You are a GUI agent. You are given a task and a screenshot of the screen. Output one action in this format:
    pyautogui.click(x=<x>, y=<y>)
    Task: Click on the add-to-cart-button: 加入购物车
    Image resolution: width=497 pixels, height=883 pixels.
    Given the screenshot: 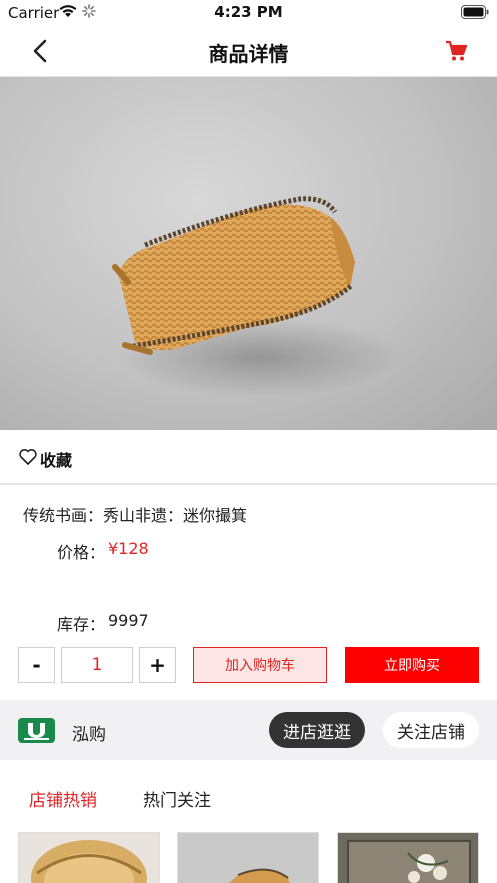 What is the action you would take?
    pyautogui.click(x=260, y=665)
    